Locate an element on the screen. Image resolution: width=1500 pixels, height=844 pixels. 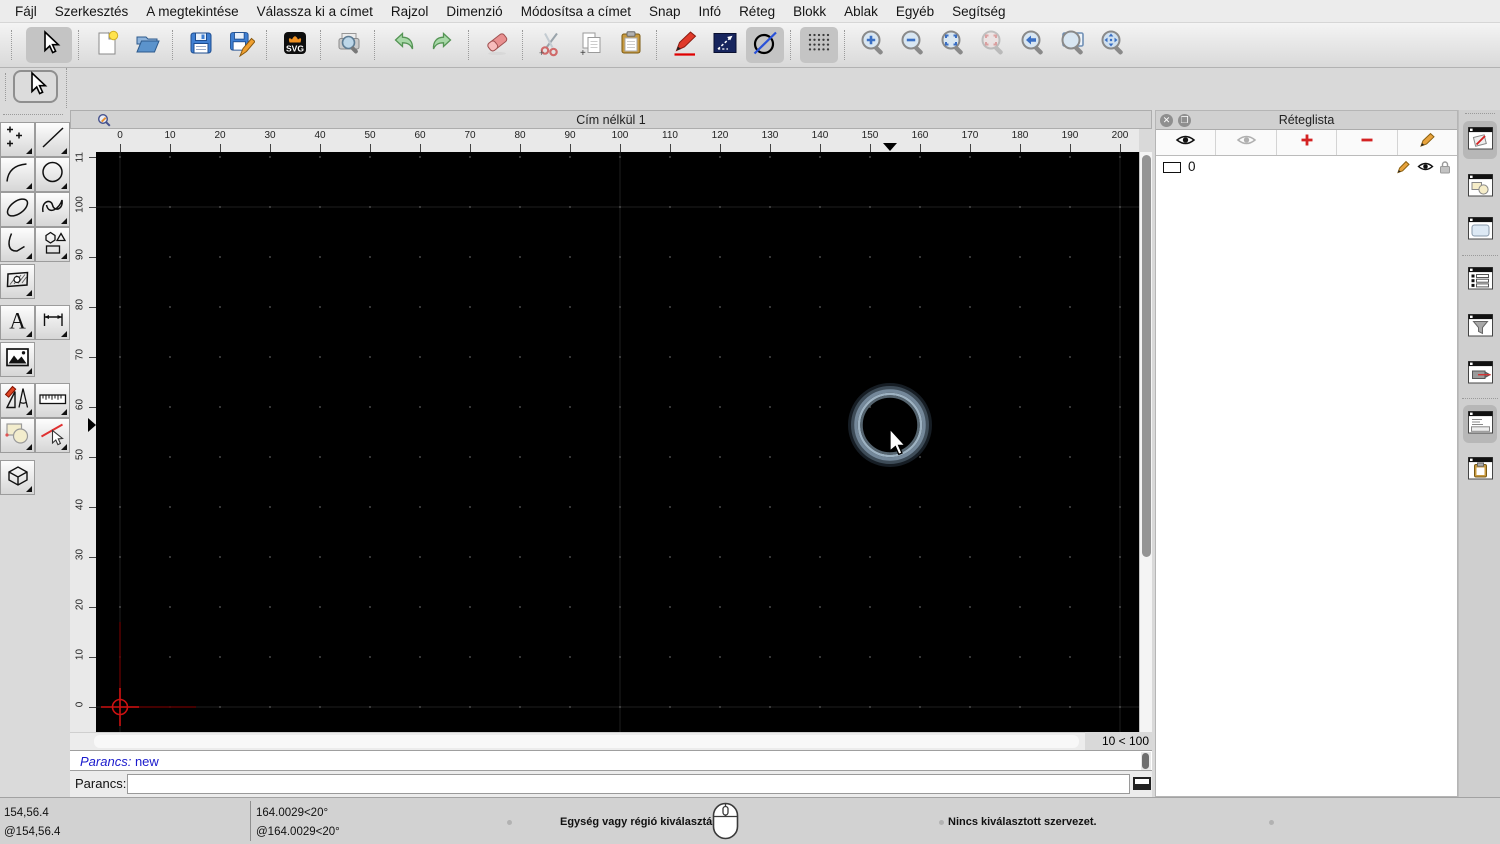
tool-points-button is located at coordinates (17, 139).